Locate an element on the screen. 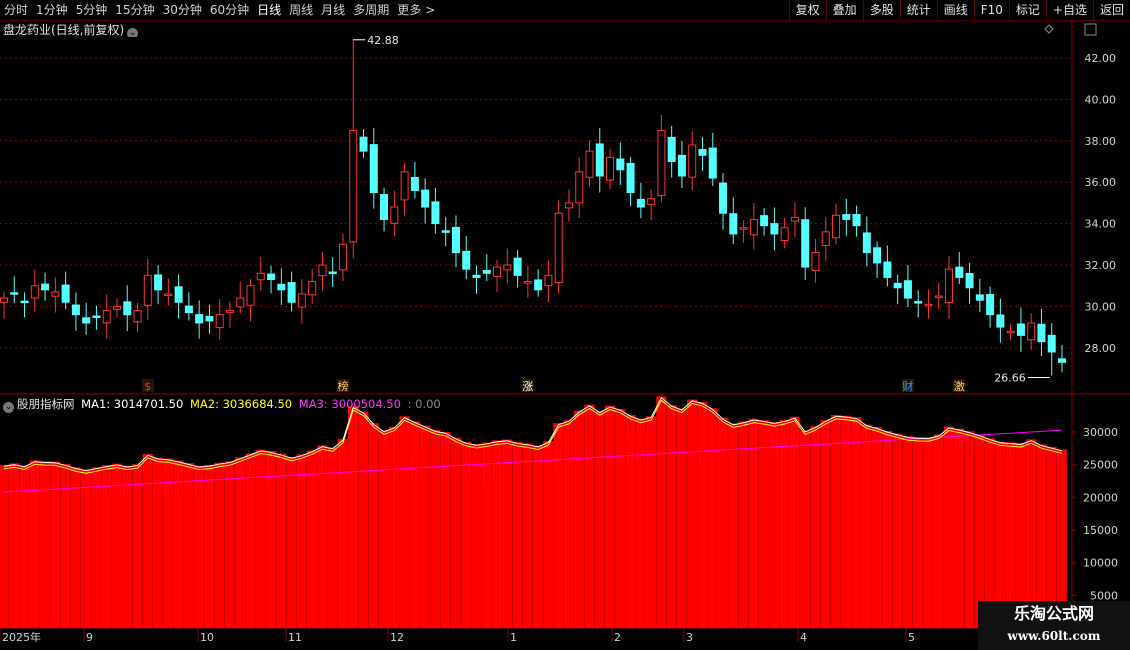  chevron-down-icon: ⌄ is located at coordinates (8, 407).